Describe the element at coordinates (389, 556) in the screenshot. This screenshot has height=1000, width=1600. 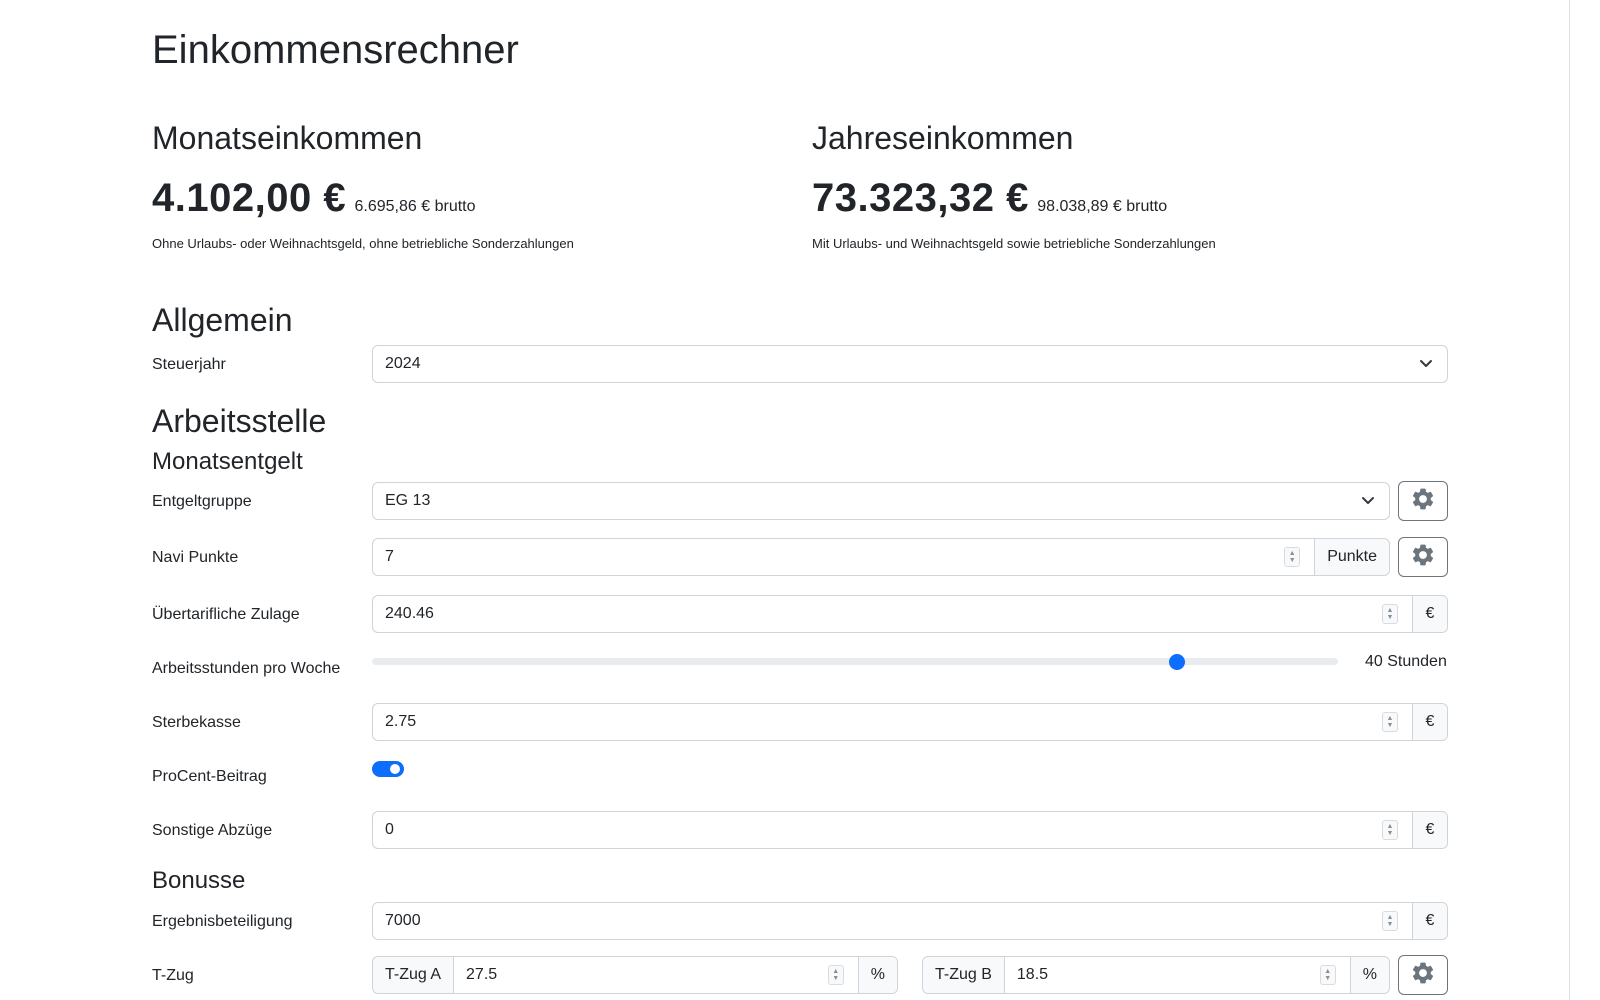
I see `navi-points-value: 7` at that location.